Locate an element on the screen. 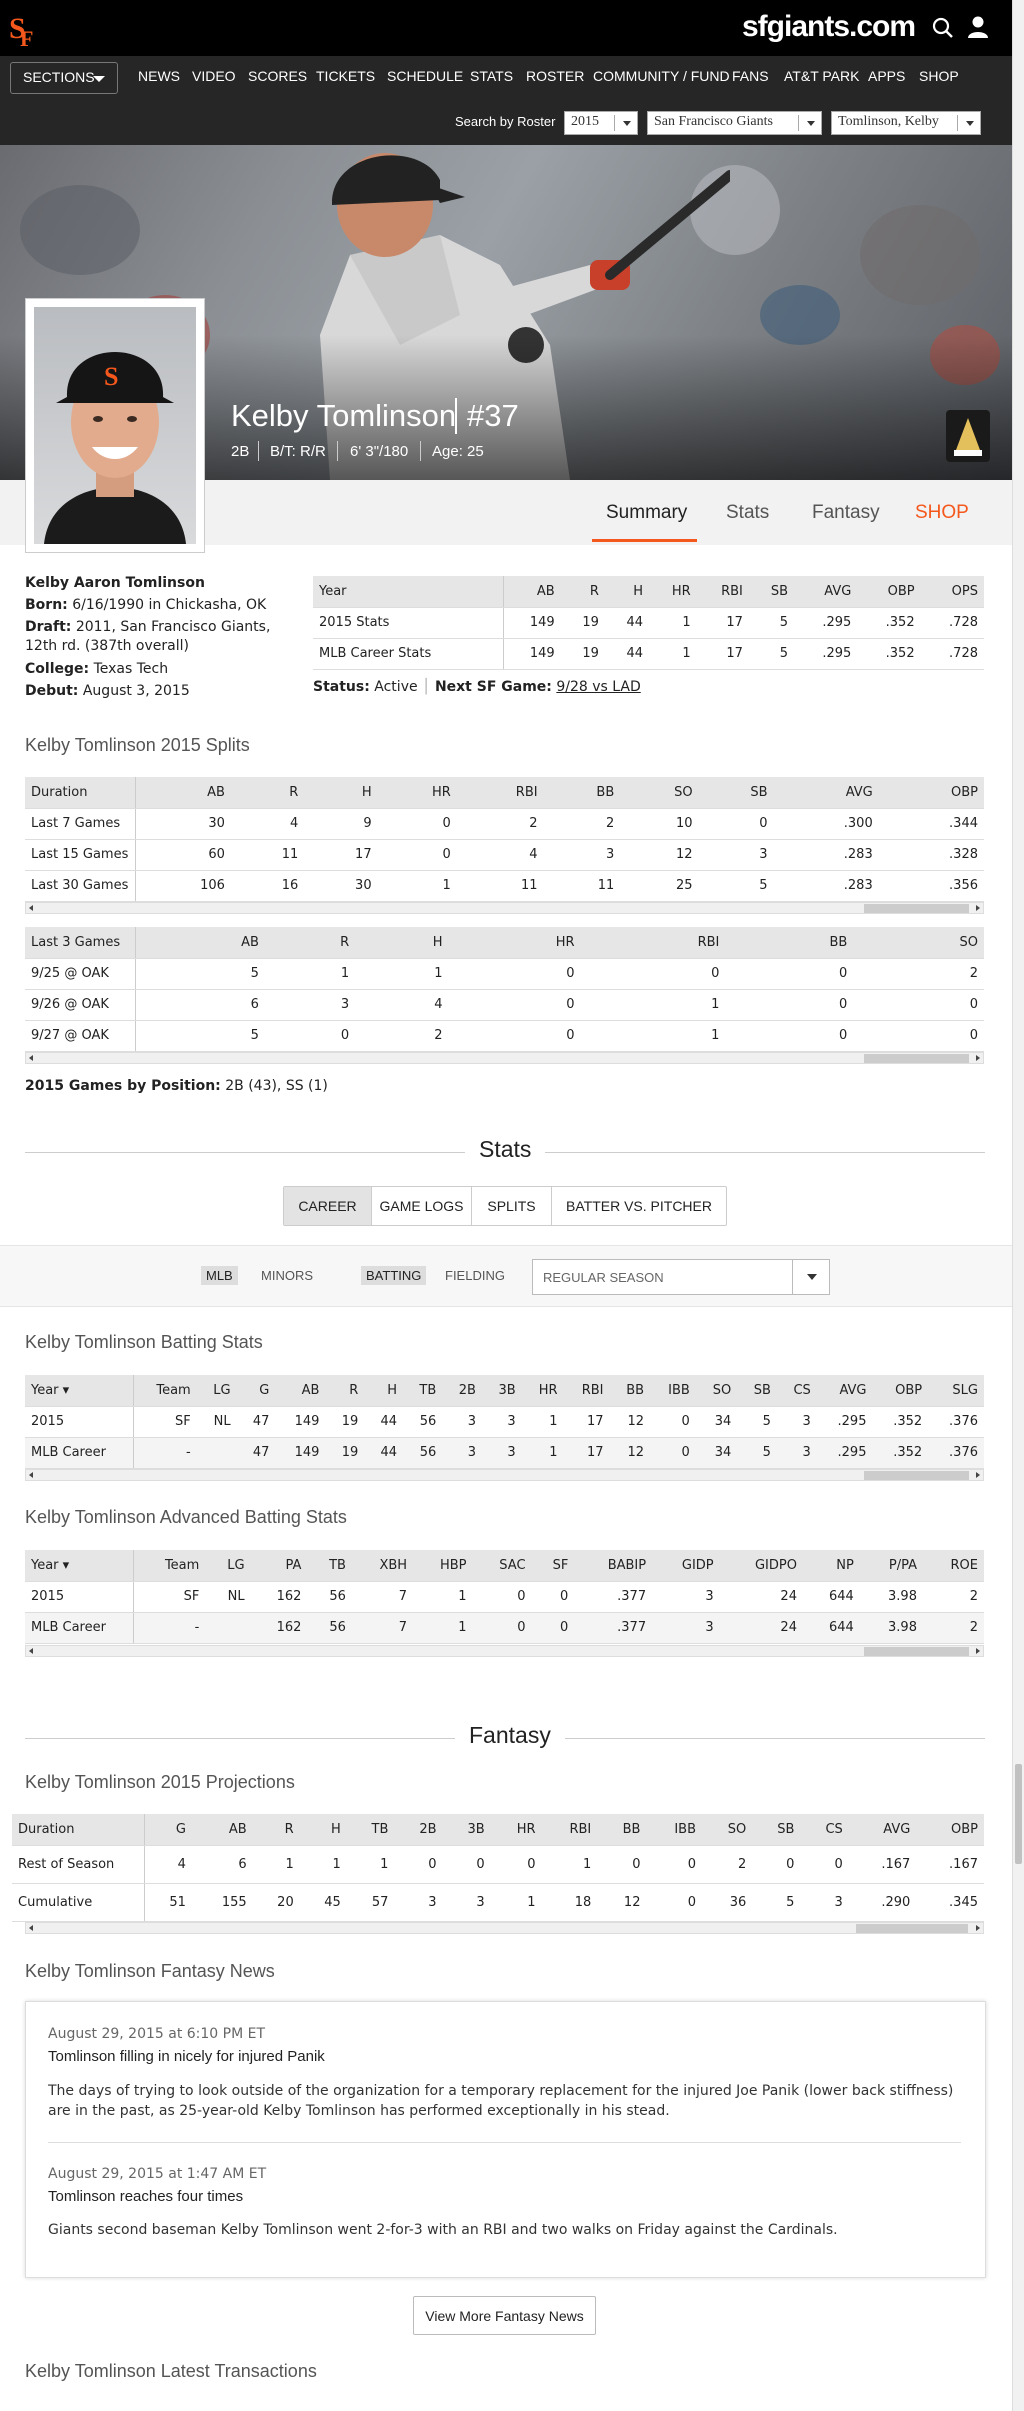 The image size is (1024, 2411). nav-item-news: NEWS is located at coordinates (159, 76).